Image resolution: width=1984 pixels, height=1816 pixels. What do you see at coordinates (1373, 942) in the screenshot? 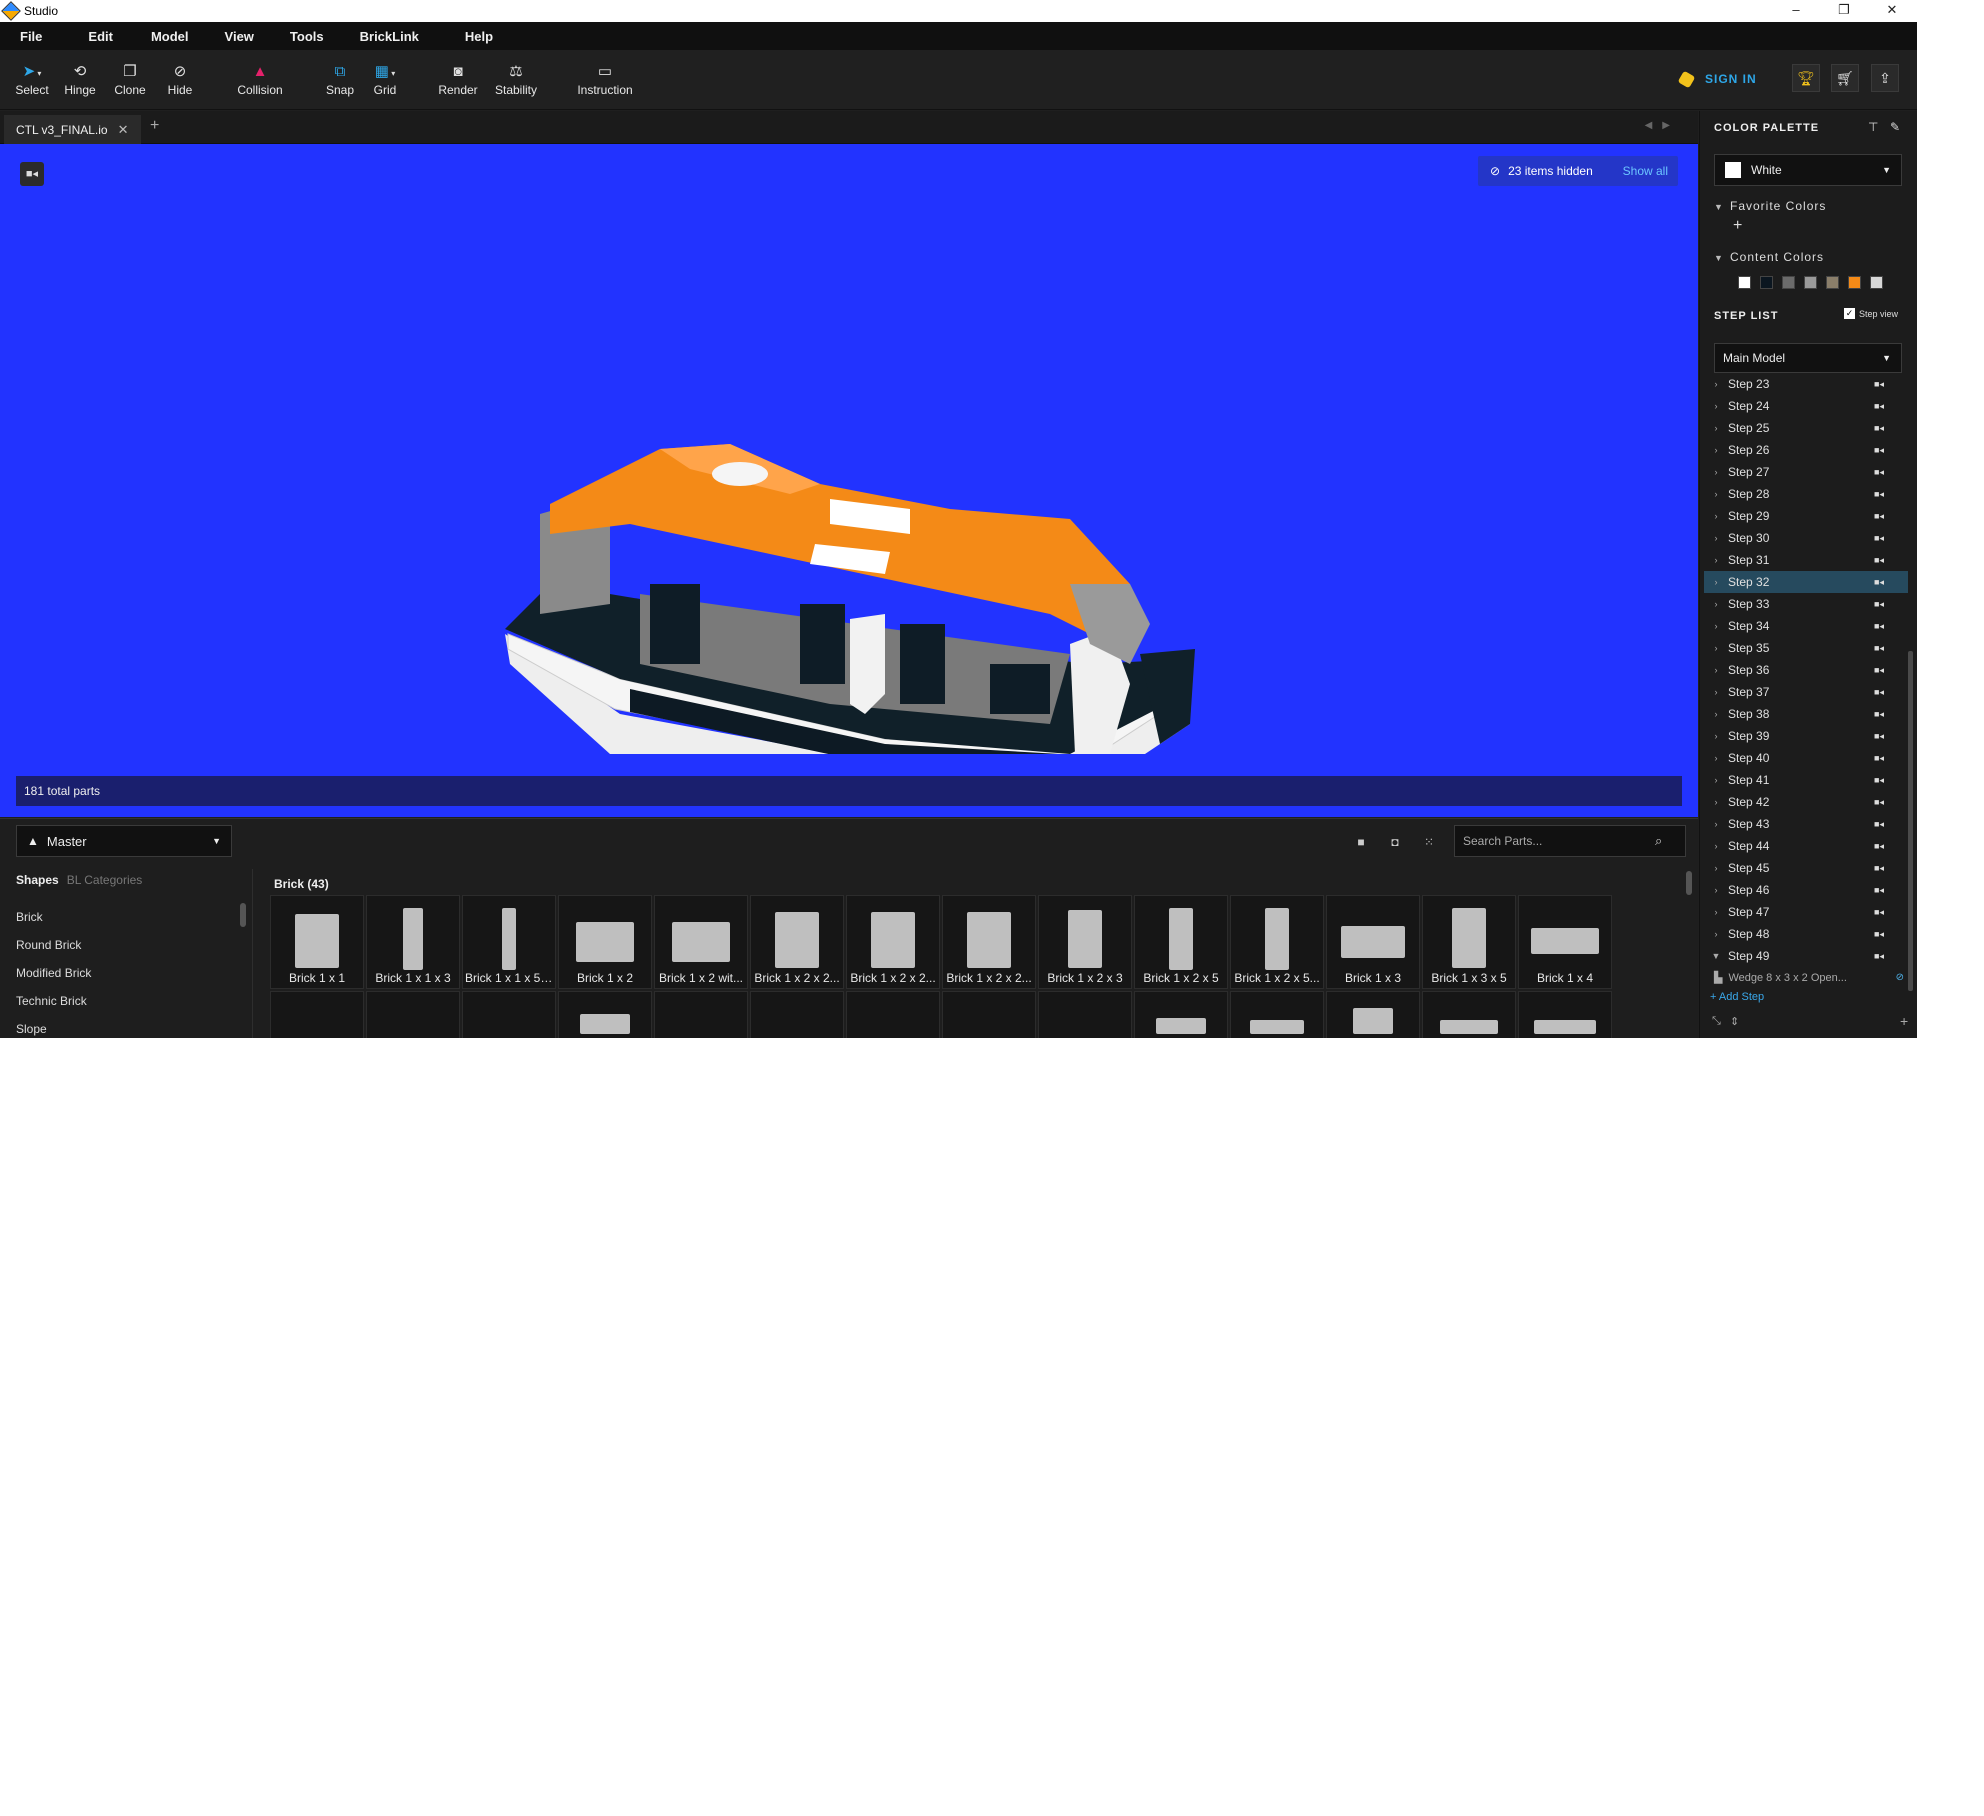
I see `part-tile: Brick 1 x 3` at bounding box center [1373, 942].